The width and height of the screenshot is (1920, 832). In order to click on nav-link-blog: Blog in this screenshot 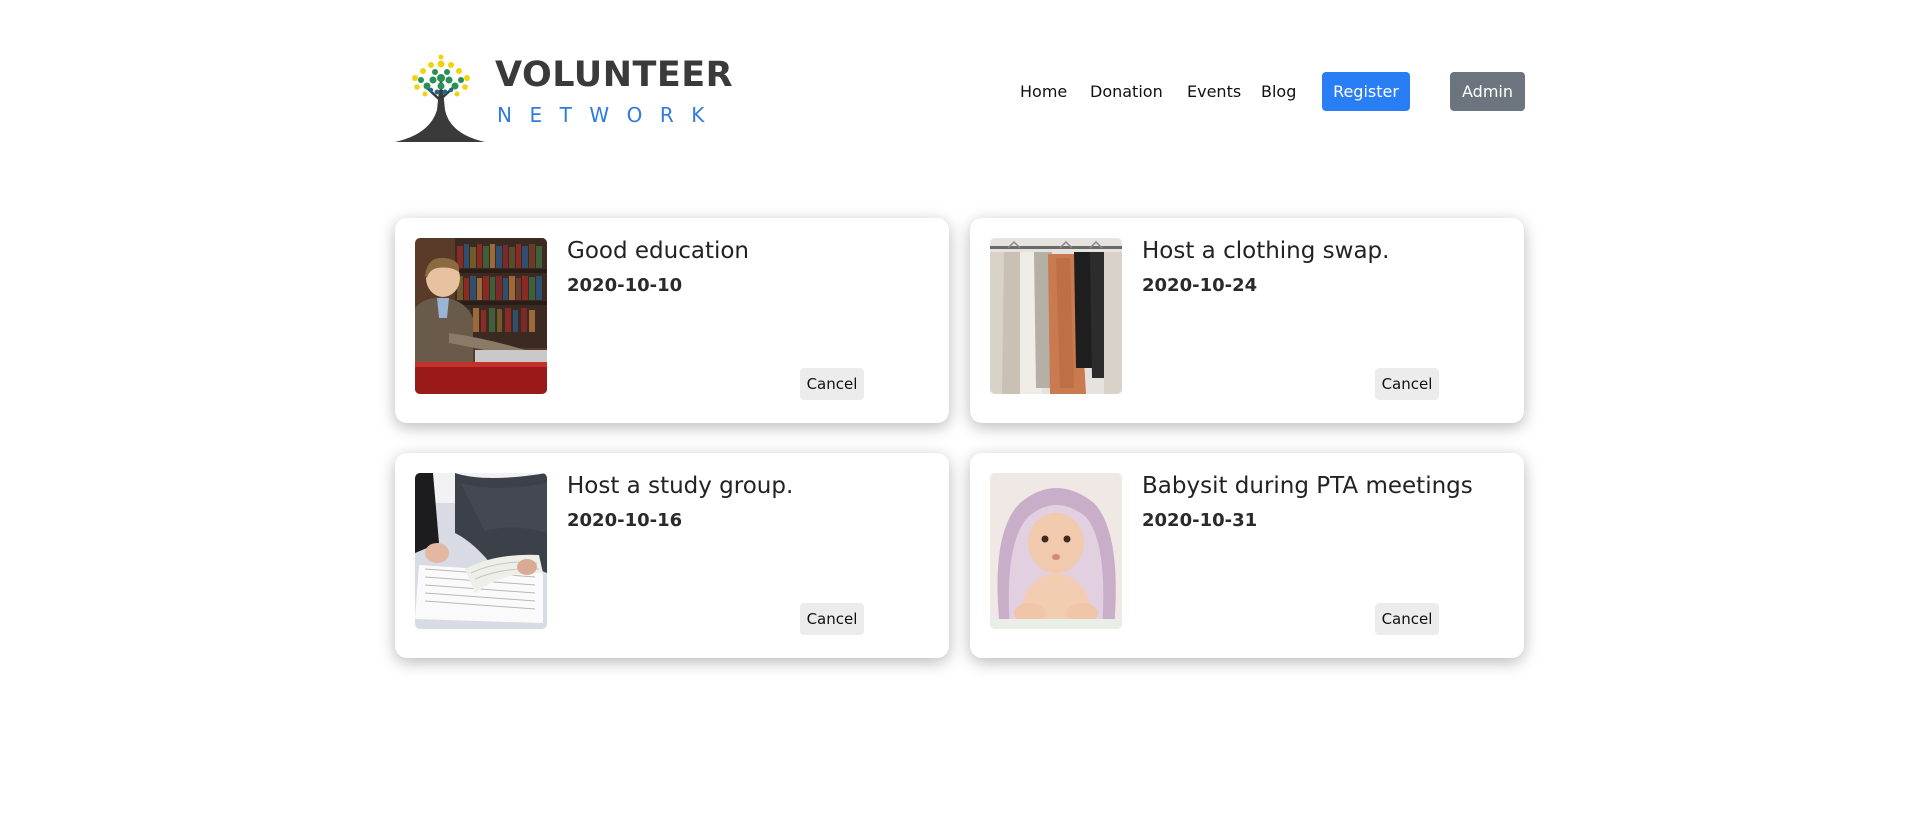, I will do `click(1278, 91)`.